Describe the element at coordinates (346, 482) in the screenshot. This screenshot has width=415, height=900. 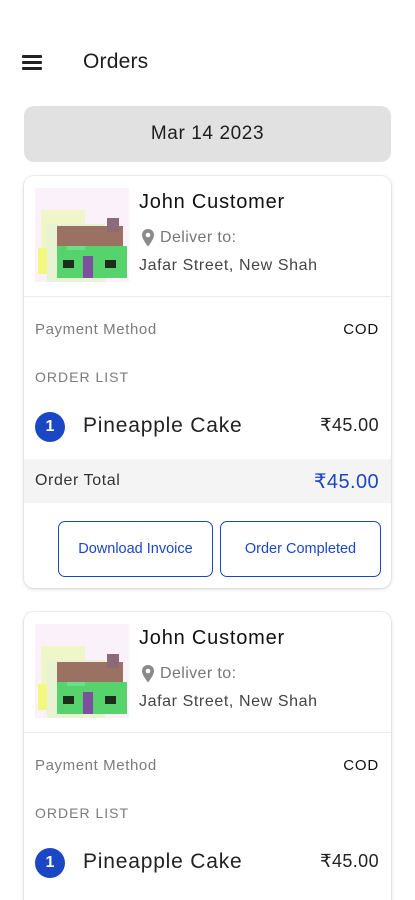
I see `order-total-value: ₹45.00` at that location.